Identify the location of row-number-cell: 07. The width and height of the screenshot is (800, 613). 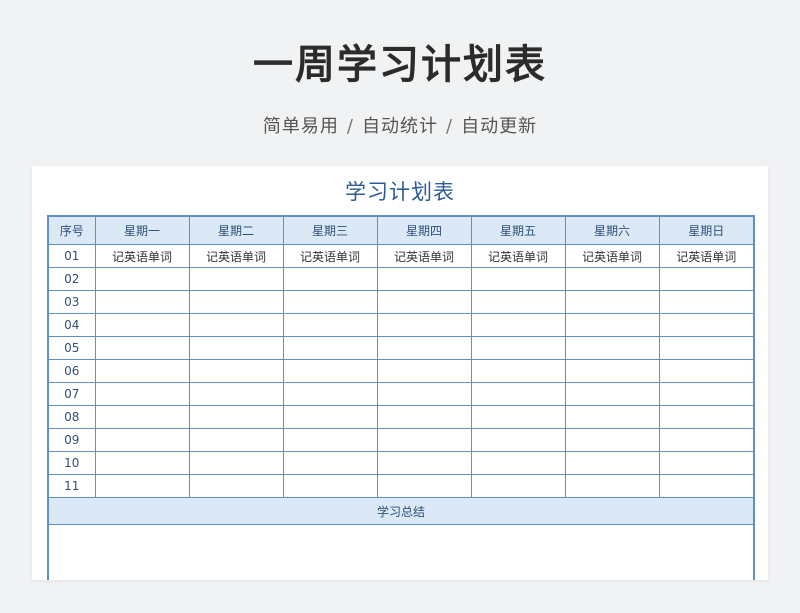
(71, 394).